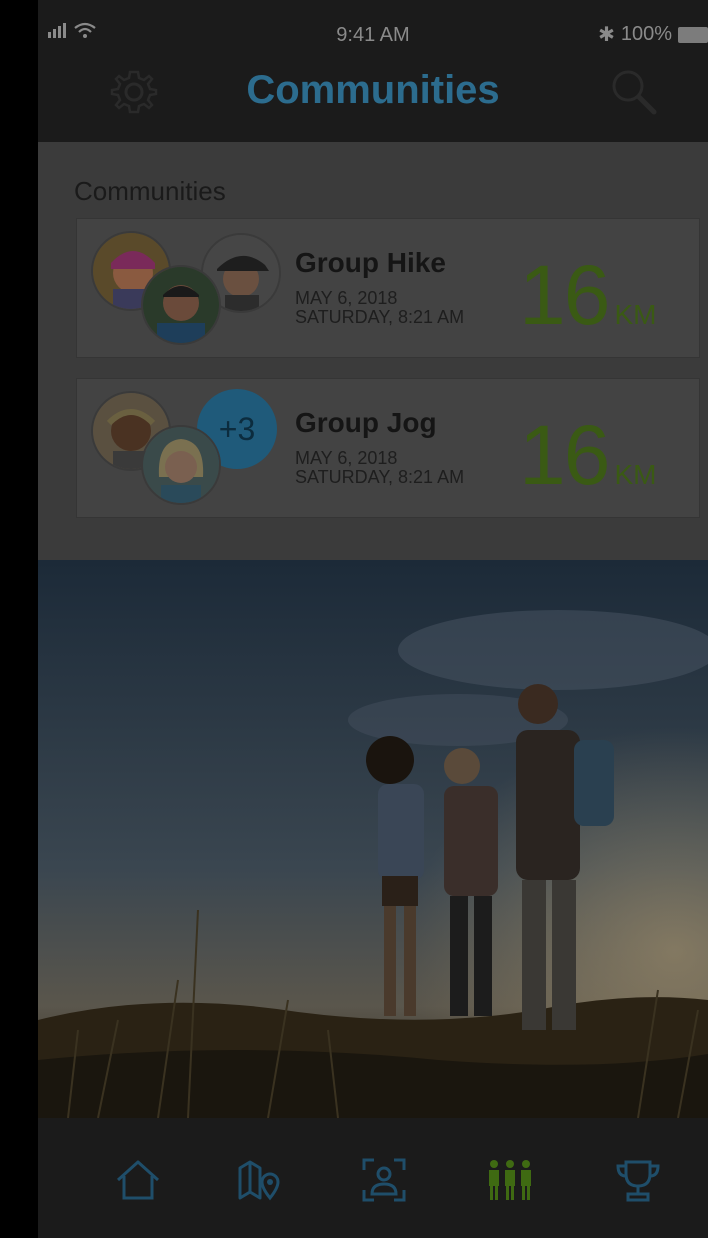 The width and height of the screenshot is (708, 1238). I want to click on community-name: Group Jog, so click(366, 422).